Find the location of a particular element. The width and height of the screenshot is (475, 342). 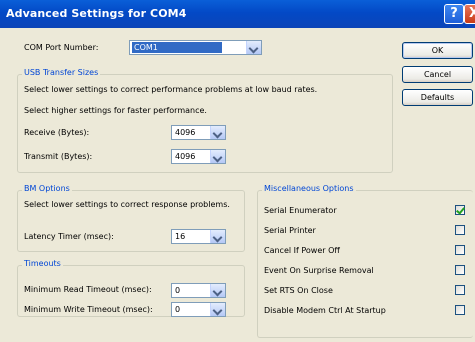

cancel-if-power-off-checkbox is located at coordinates (460, 250).